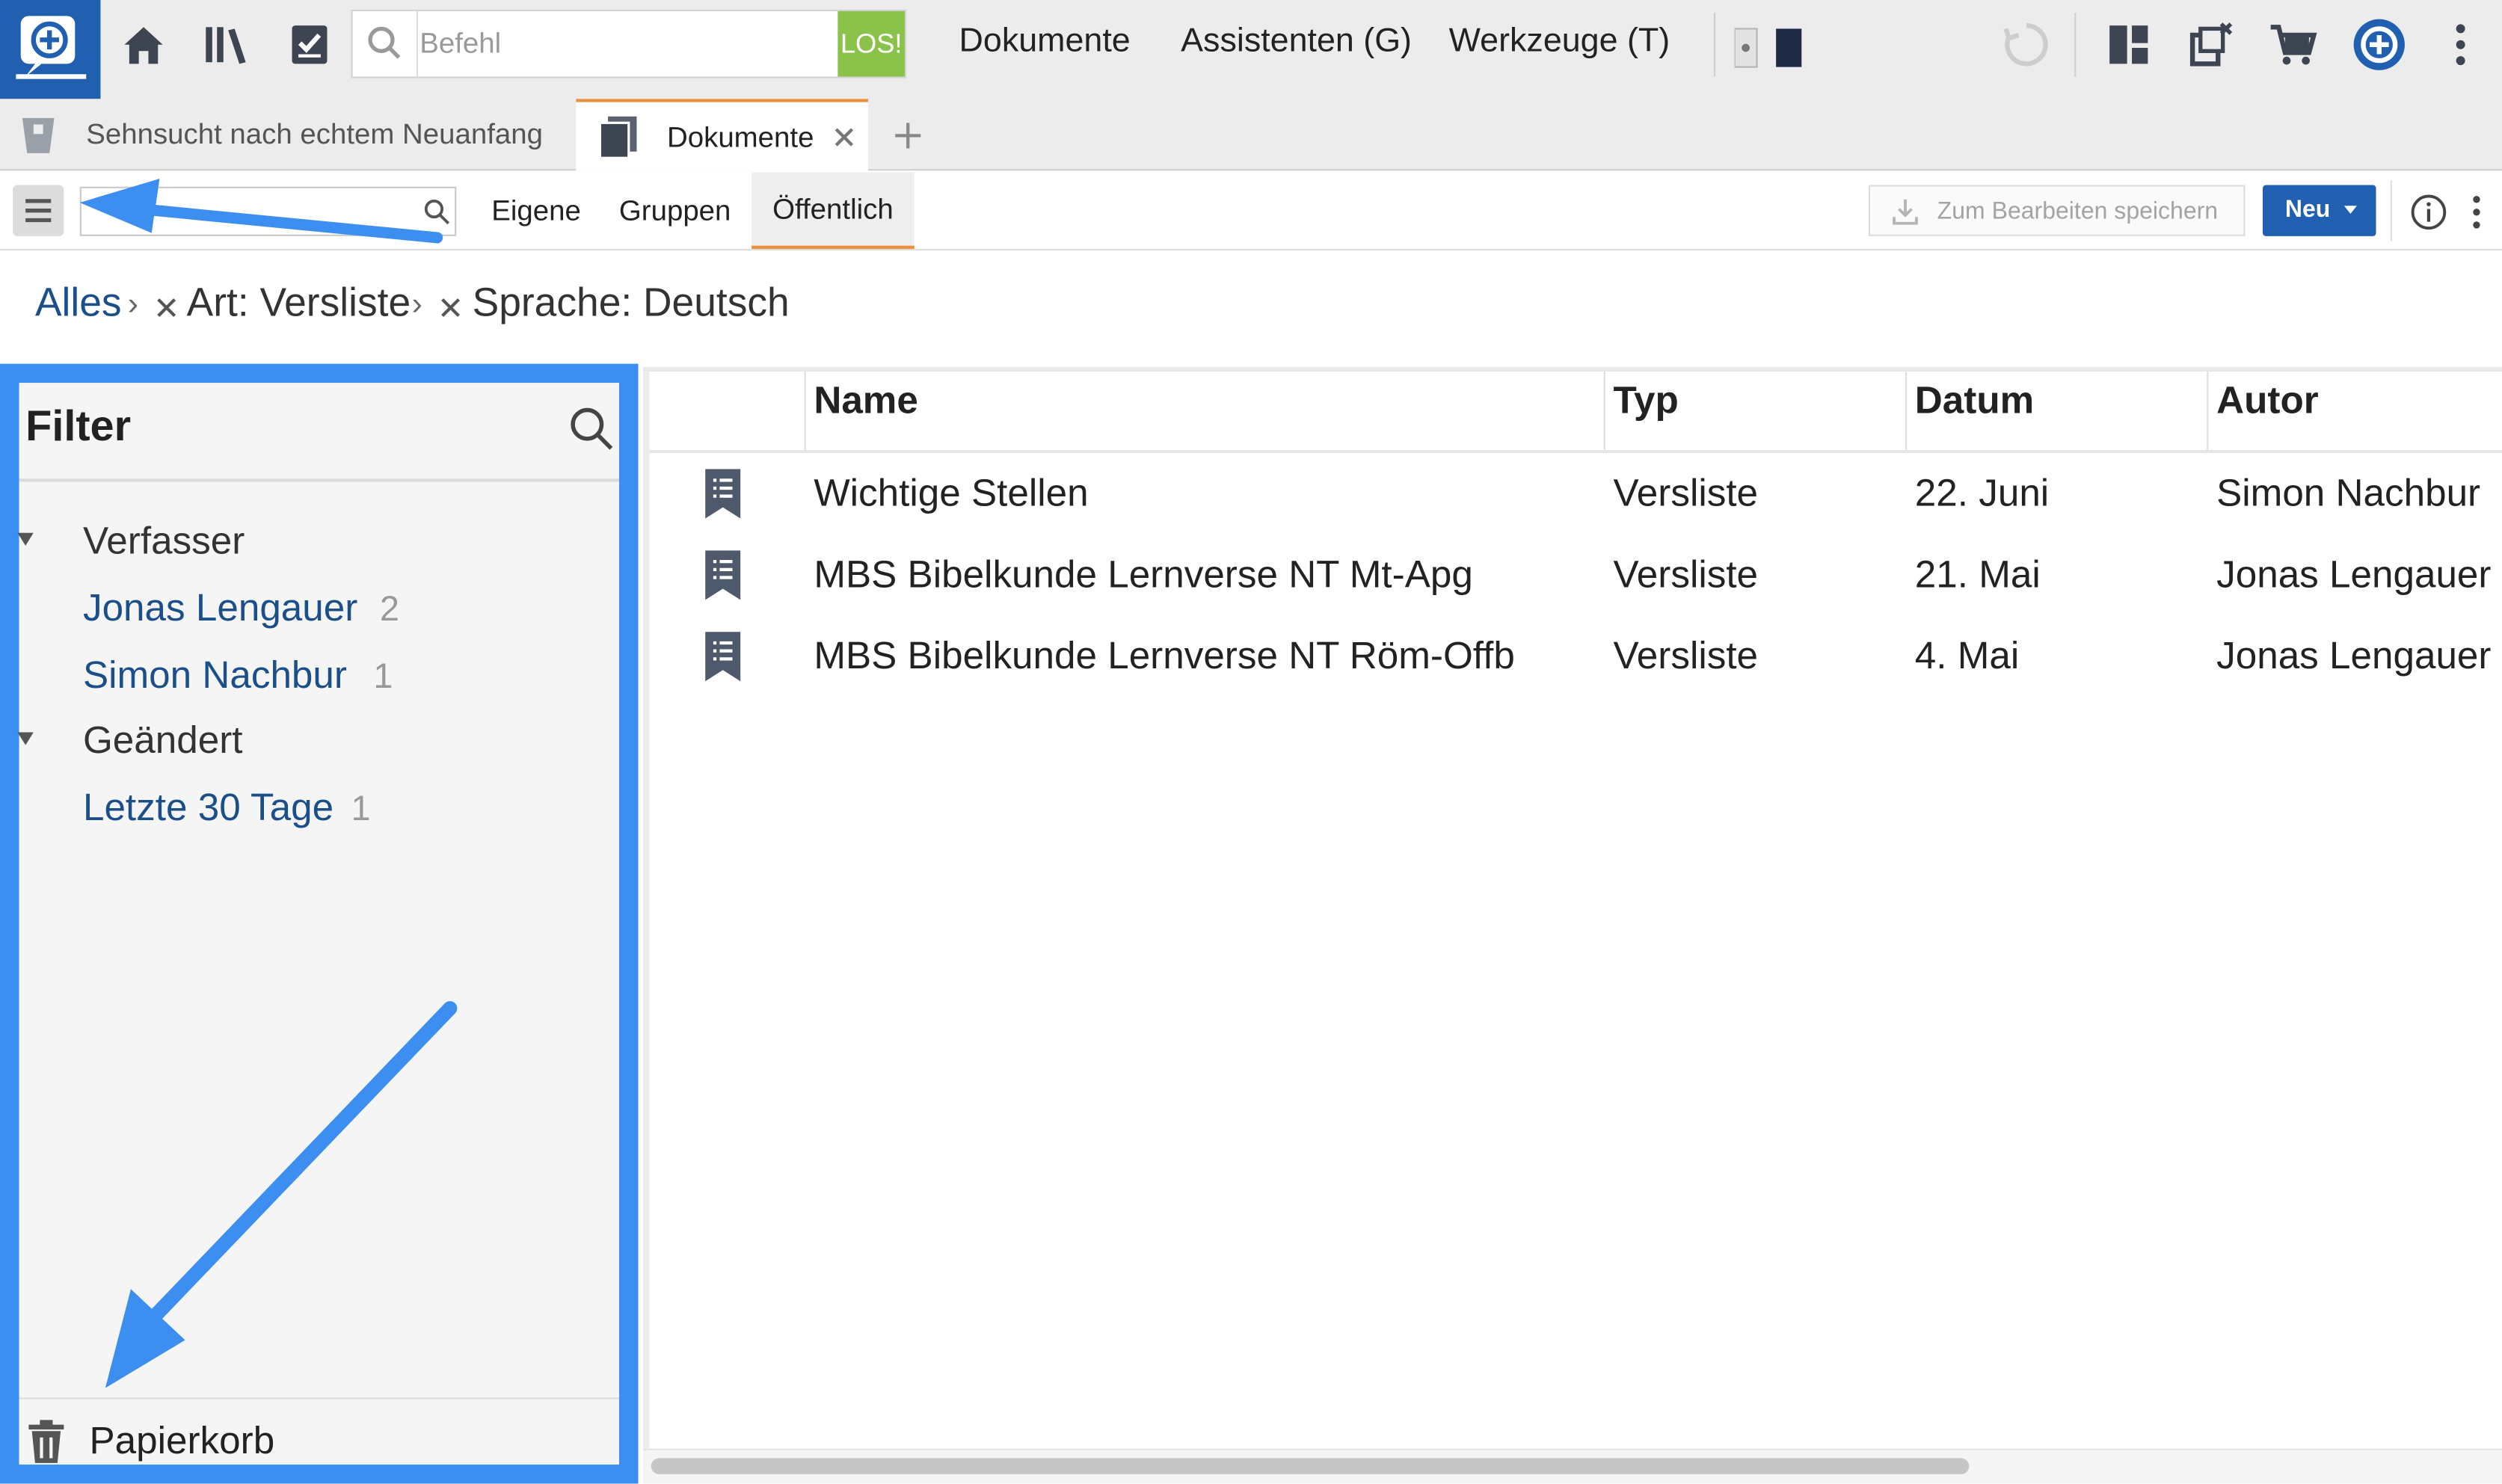 The width and height of the screenshot is (2502, 1484). Describe the element at coordinates (389, 608) in the screenshot. I see `filter-item-count: 2` at that location.